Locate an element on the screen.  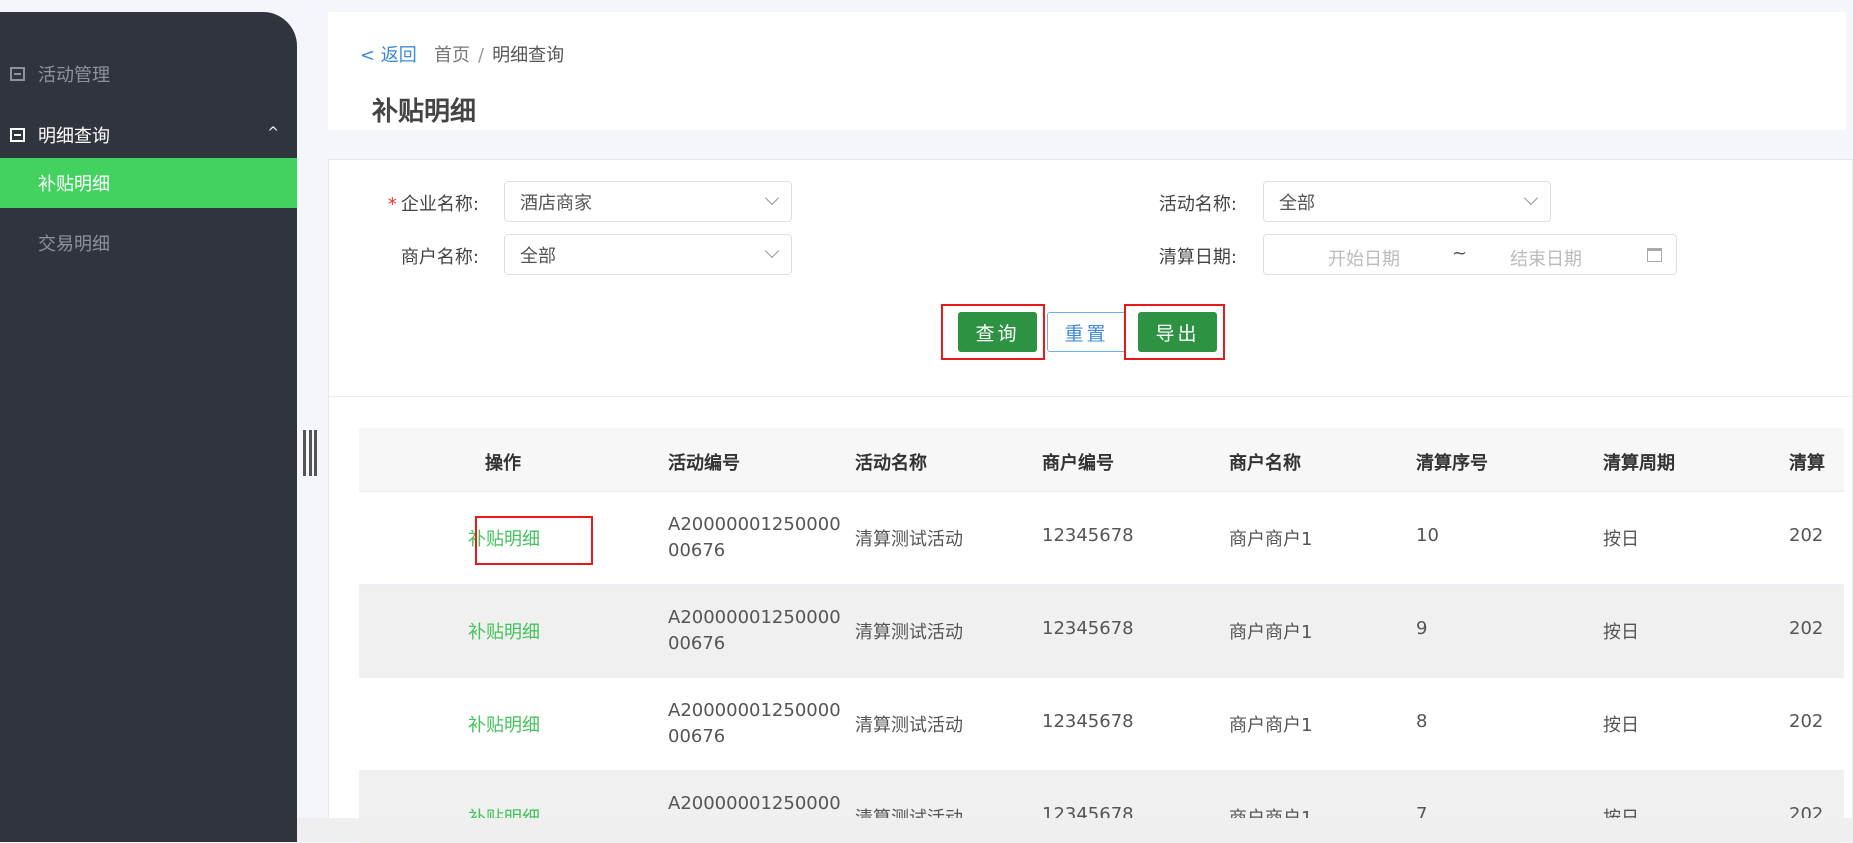
sidebar-item-subsidy-detail: 补贴明细 is located at coordinates (148, 183).